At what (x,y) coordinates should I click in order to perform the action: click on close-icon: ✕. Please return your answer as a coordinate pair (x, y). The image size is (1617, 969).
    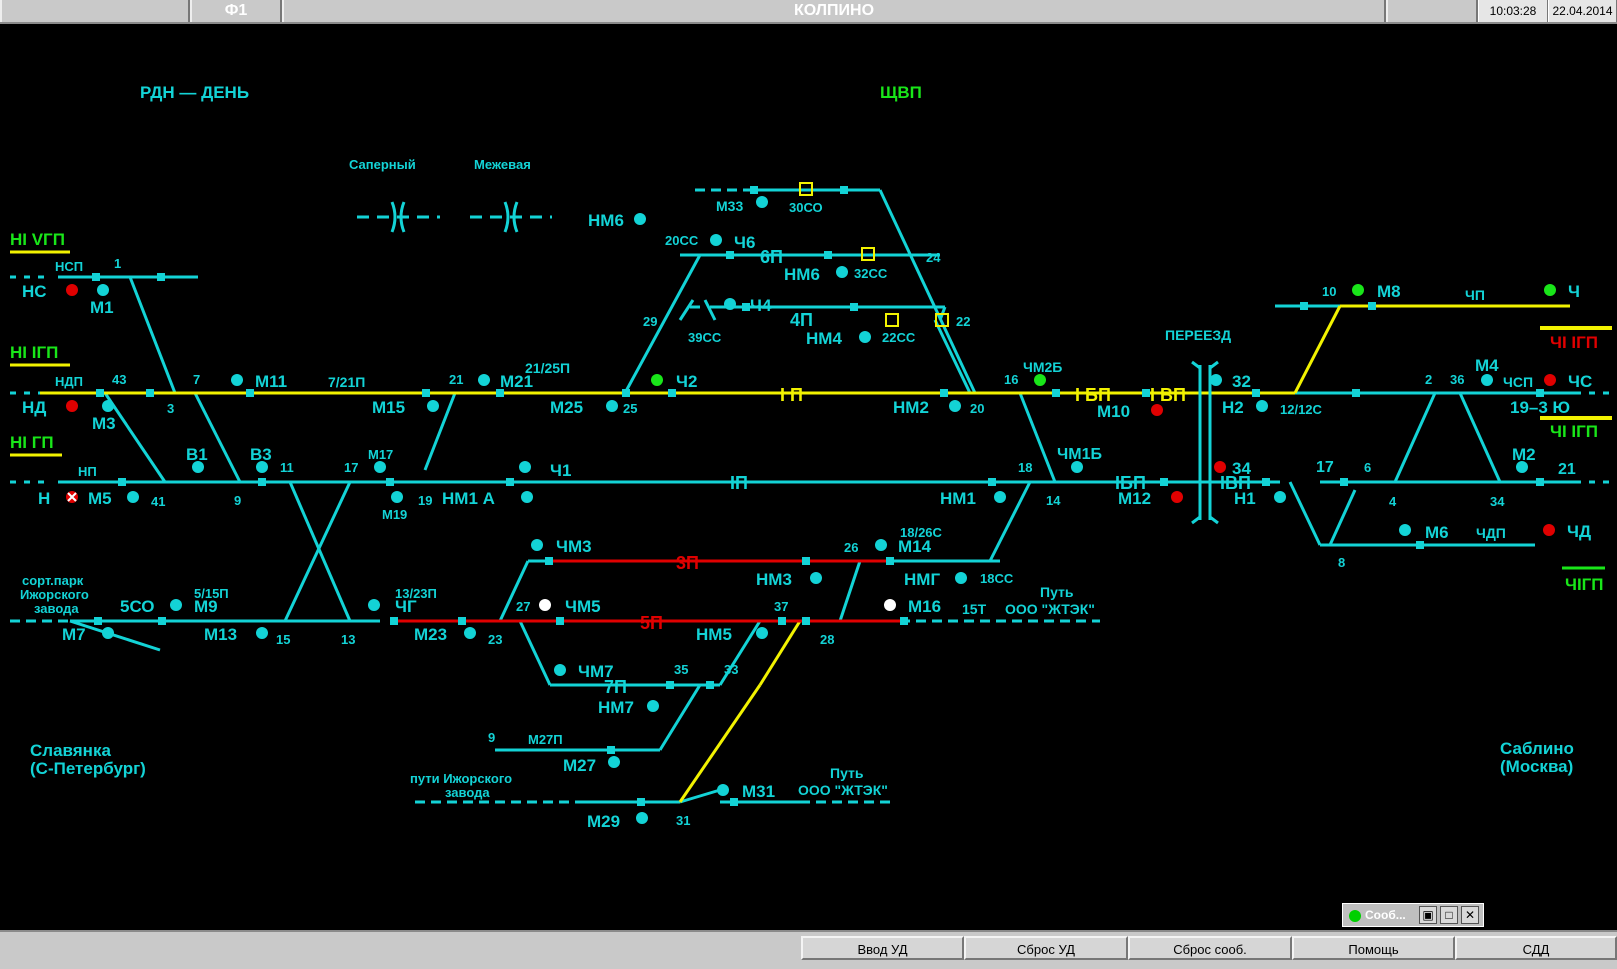
    Looking at the image, I should click on (1470, 915).